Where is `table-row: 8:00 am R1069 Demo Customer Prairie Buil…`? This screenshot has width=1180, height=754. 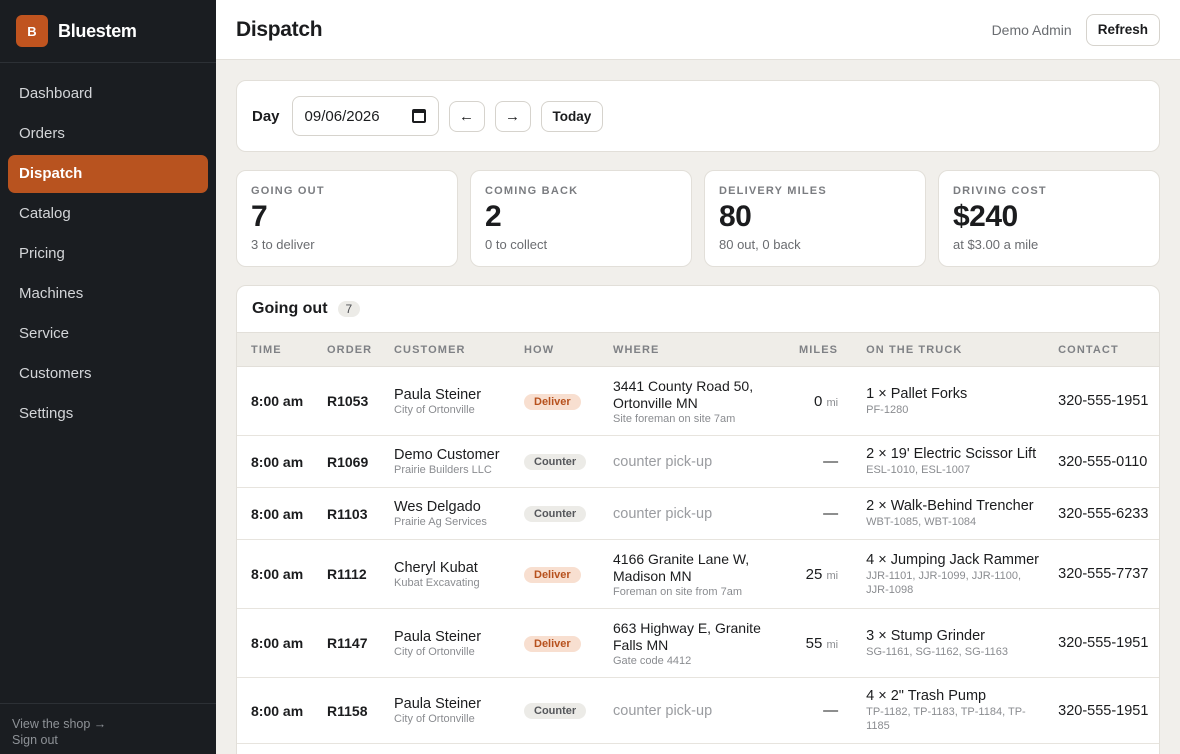 table-row: 8:00 am R1069 Demo Customer Prairie Buil… is located at coordinates (698, 461).